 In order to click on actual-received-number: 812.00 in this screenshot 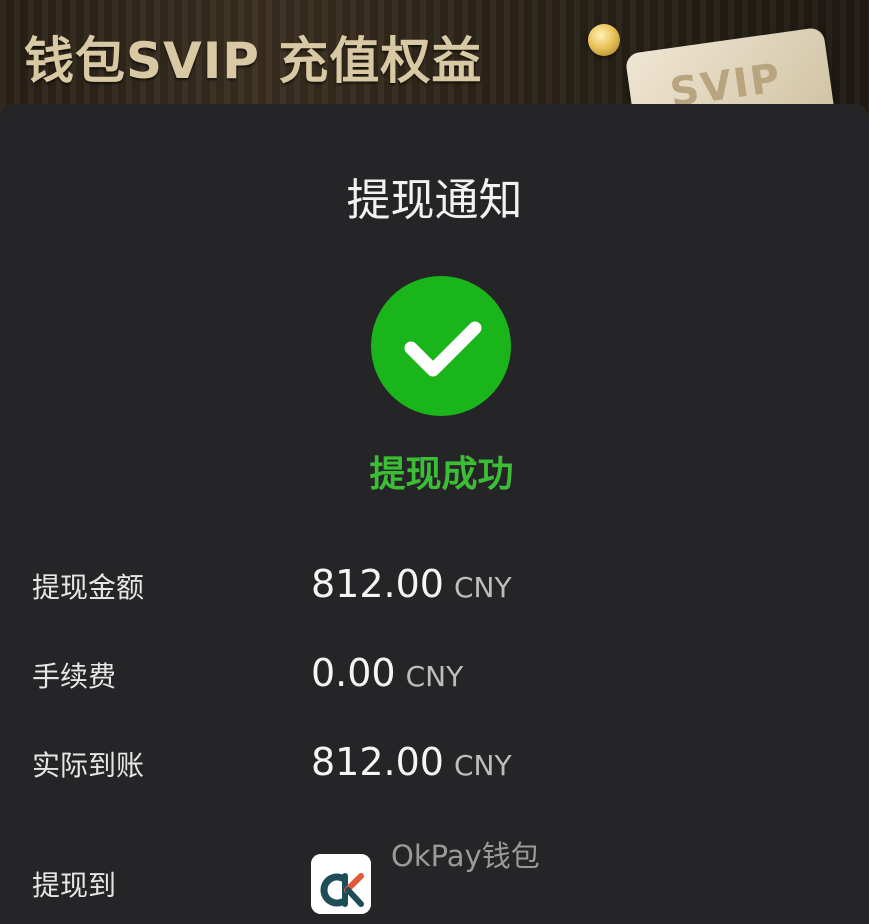, I will do `click(377, 762)`.